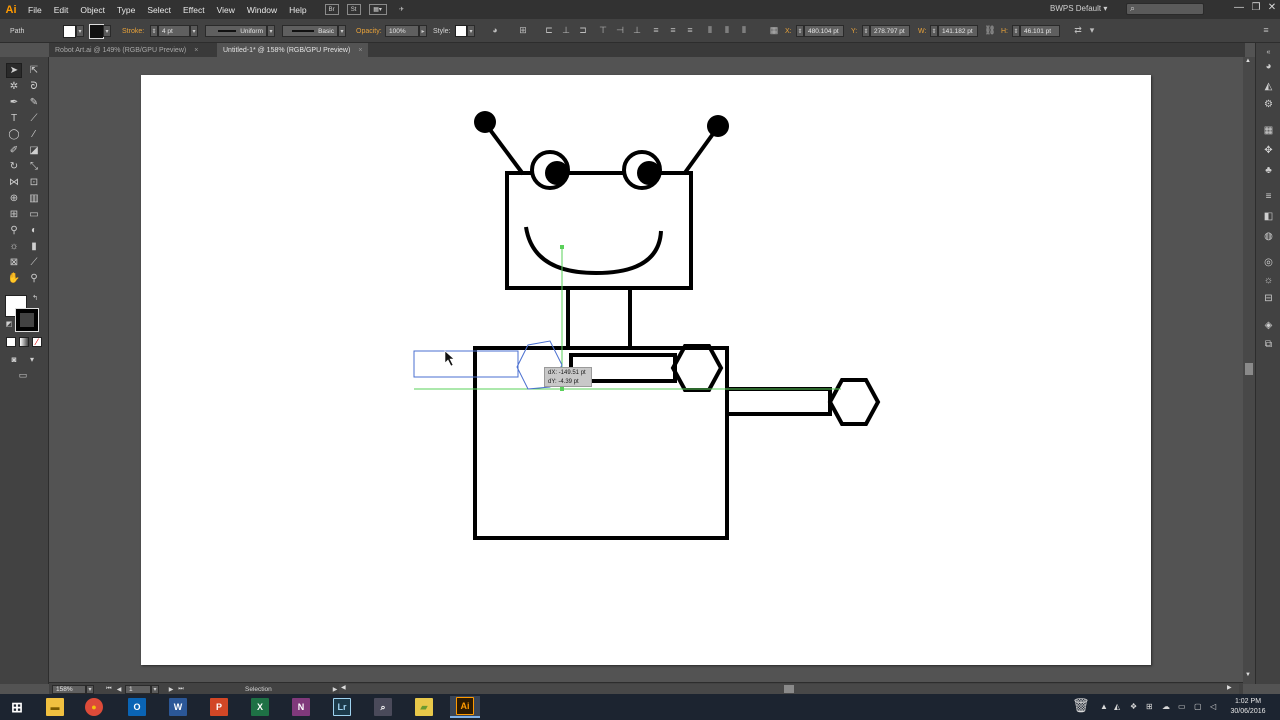  What do you see at coordinates (14, 166) in the screenshot?
I see `rotate-tool-icon: ↻` at bounding box center [14, 166].